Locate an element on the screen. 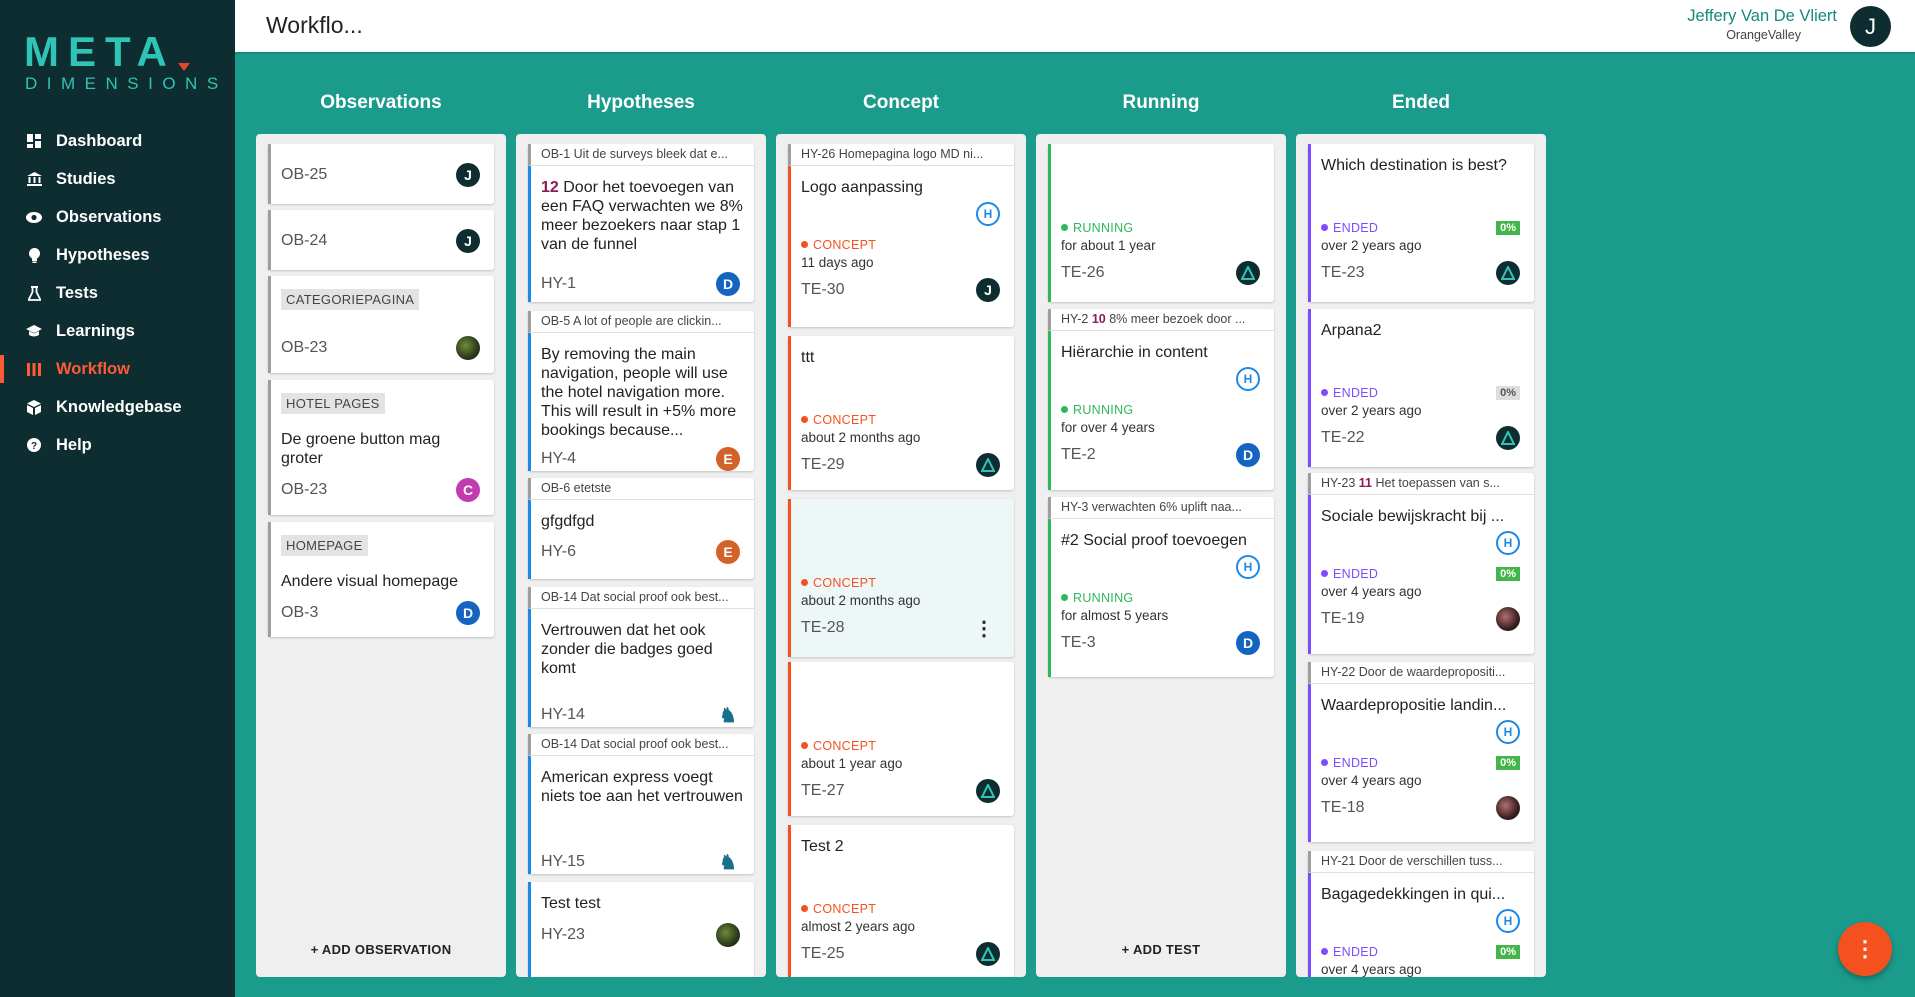 This screenshot has height=997, width=1915. avatar: D is located at coordinates (728, 284).